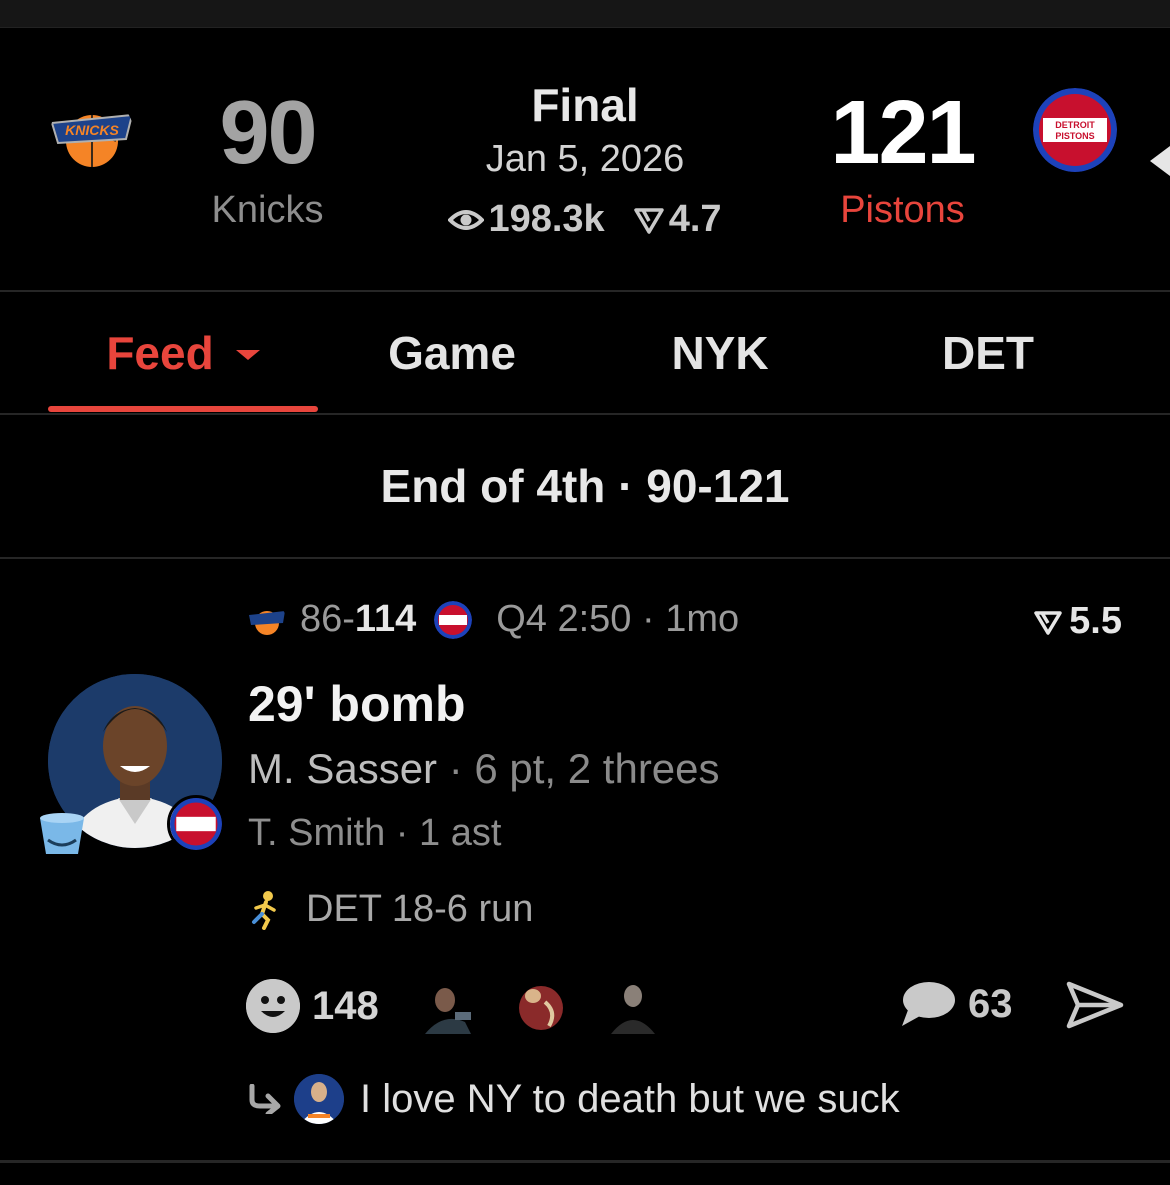 The height and width of the screenshot is (1185, 1170). What do you see at coordinates (1074, 136) in the screenshot?
I see `svg-text: PISTONS` at bounding box center [1074, 136].